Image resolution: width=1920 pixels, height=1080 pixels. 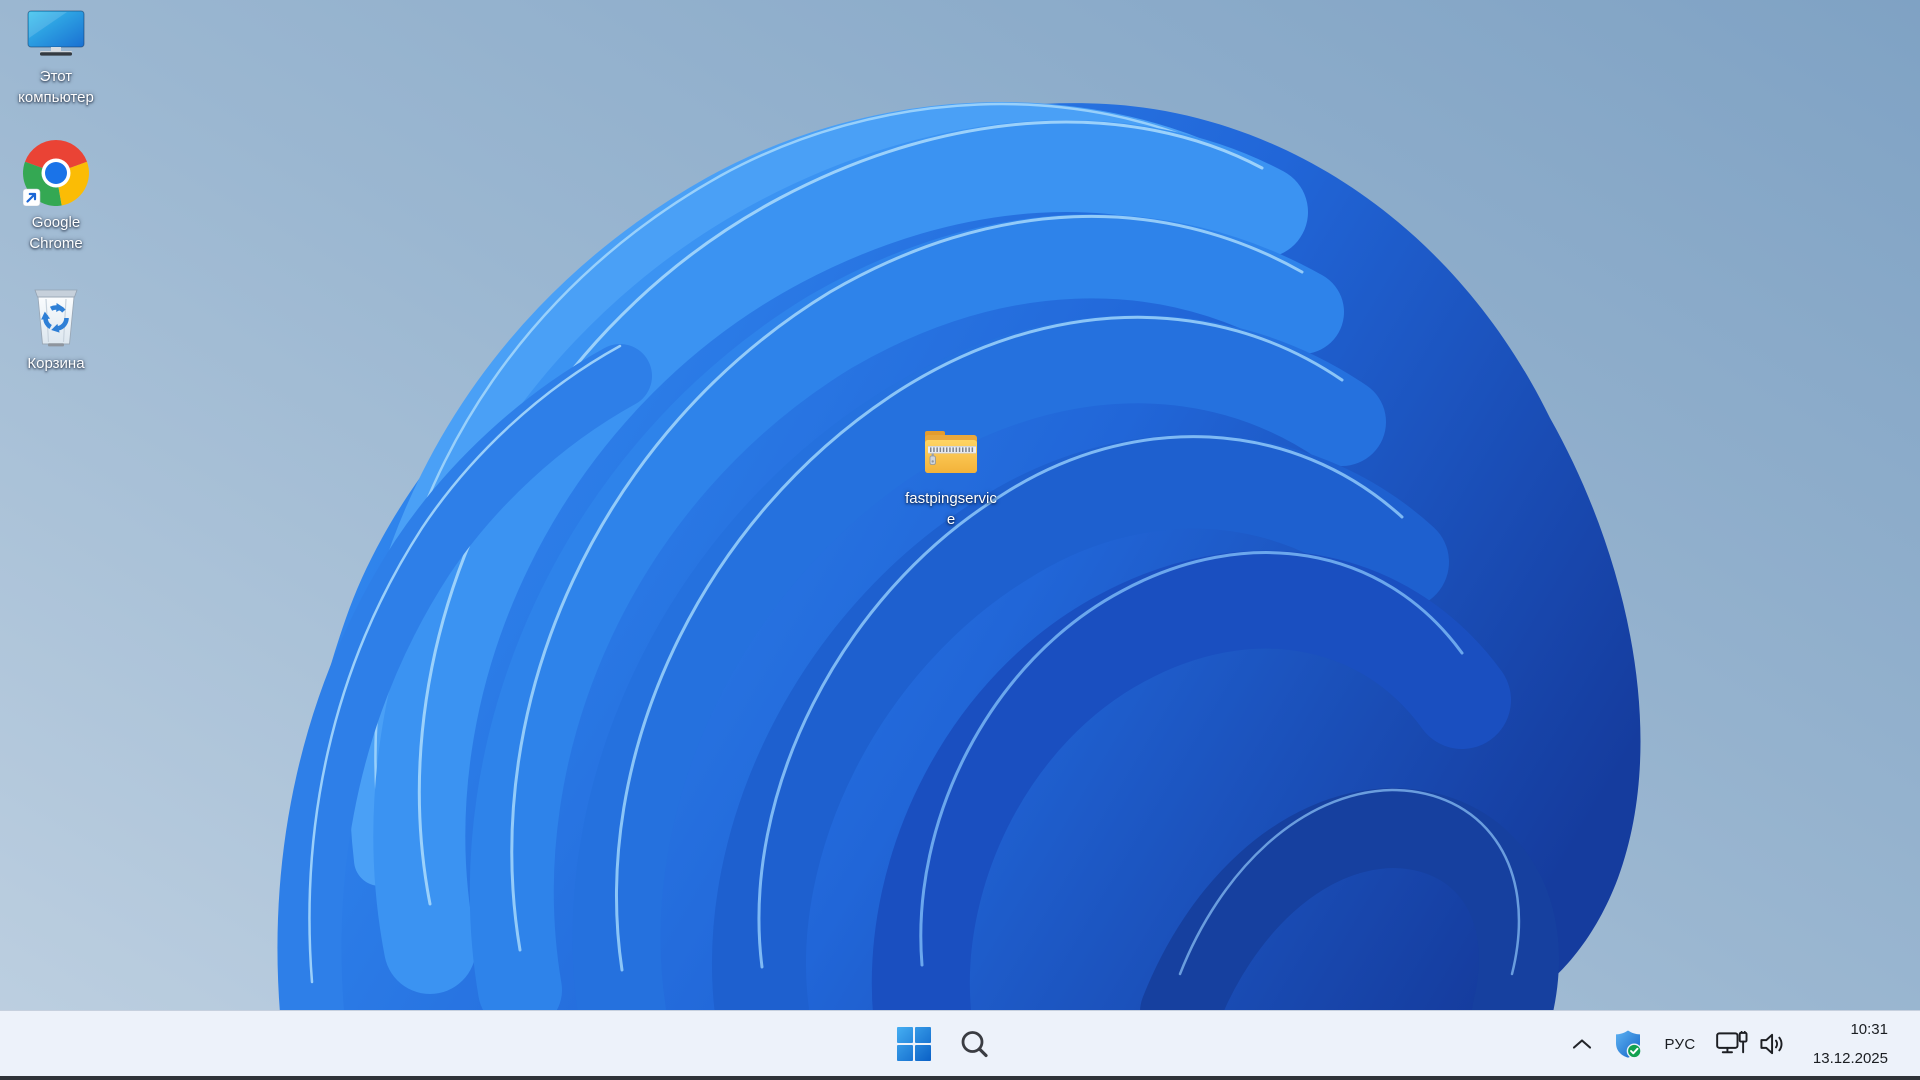 I want to click on desktop-file-label: fastpingservic e, so click(x=951, y=509).